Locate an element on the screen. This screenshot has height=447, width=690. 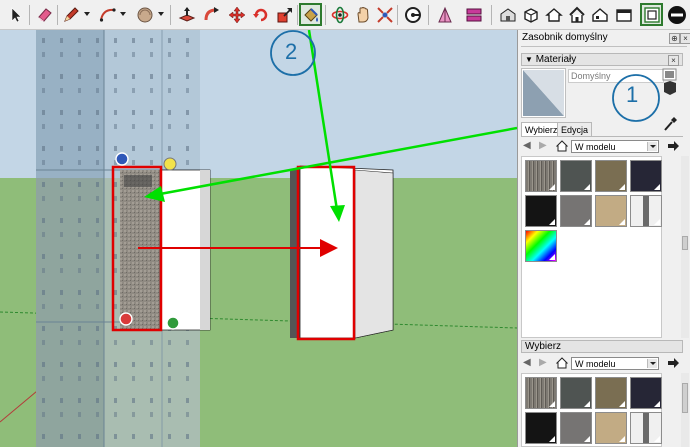
component-options-icon is located at coordinates (651, 14).